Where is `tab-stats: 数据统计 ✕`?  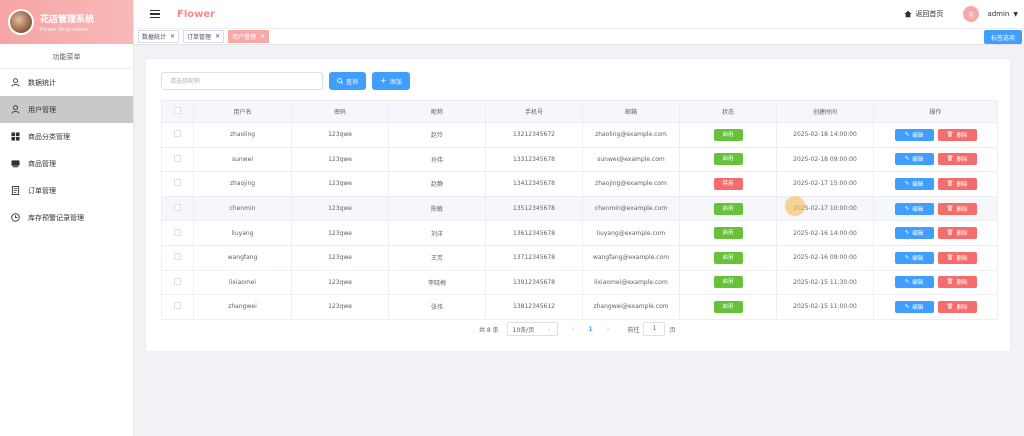 tab-stats: 数据统计 ✕ is located at coordinates (159, 36).